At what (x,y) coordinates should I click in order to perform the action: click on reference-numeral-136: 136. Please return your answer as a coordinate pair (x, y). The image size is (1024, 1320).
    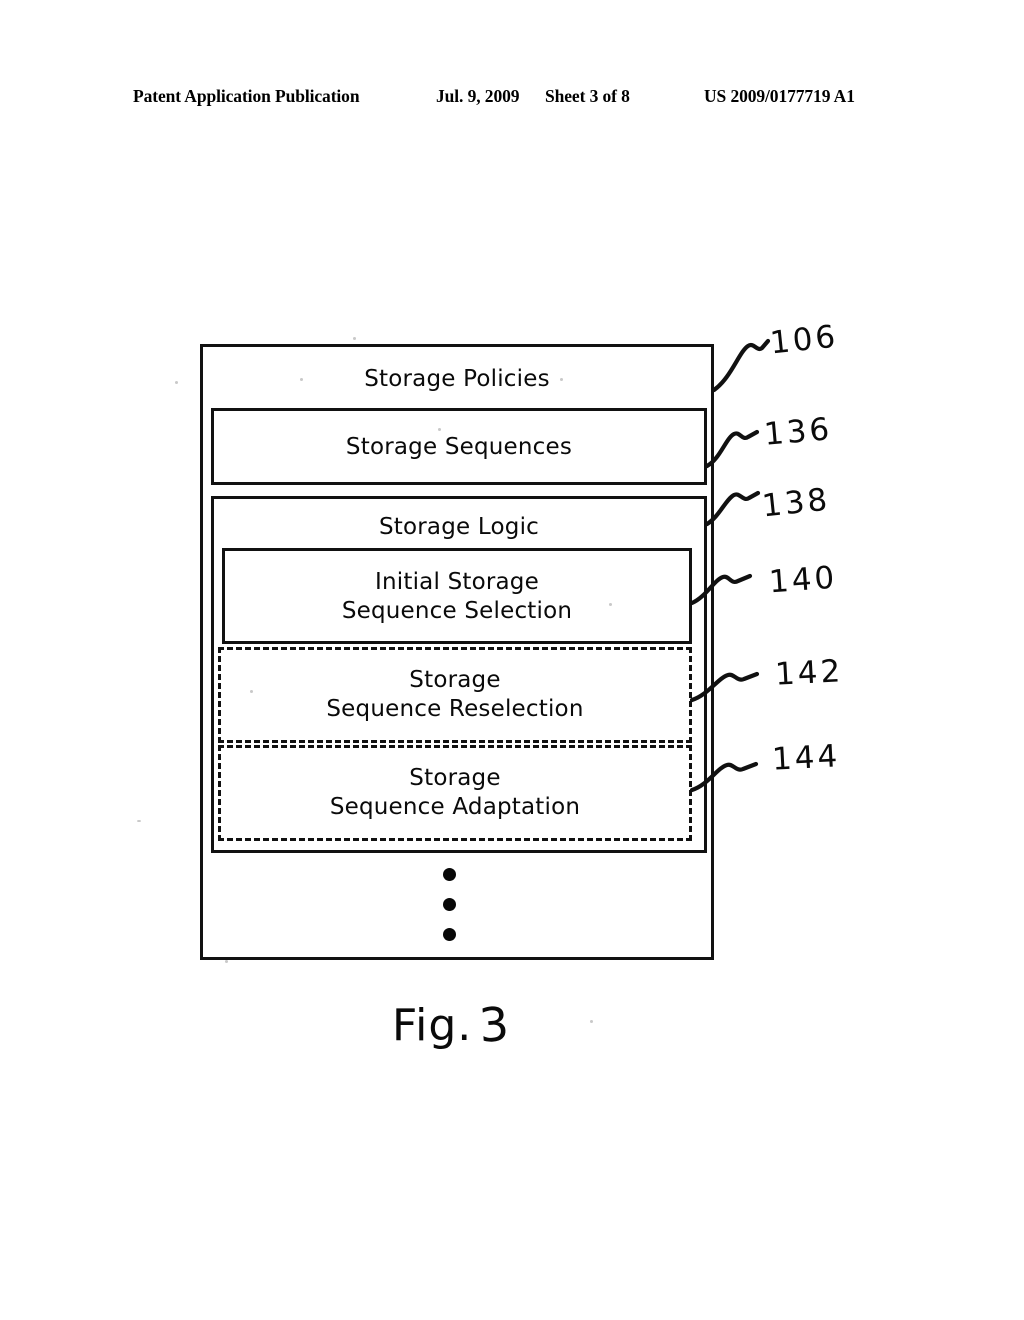
    Looking at the image, I should click on (798, 432).